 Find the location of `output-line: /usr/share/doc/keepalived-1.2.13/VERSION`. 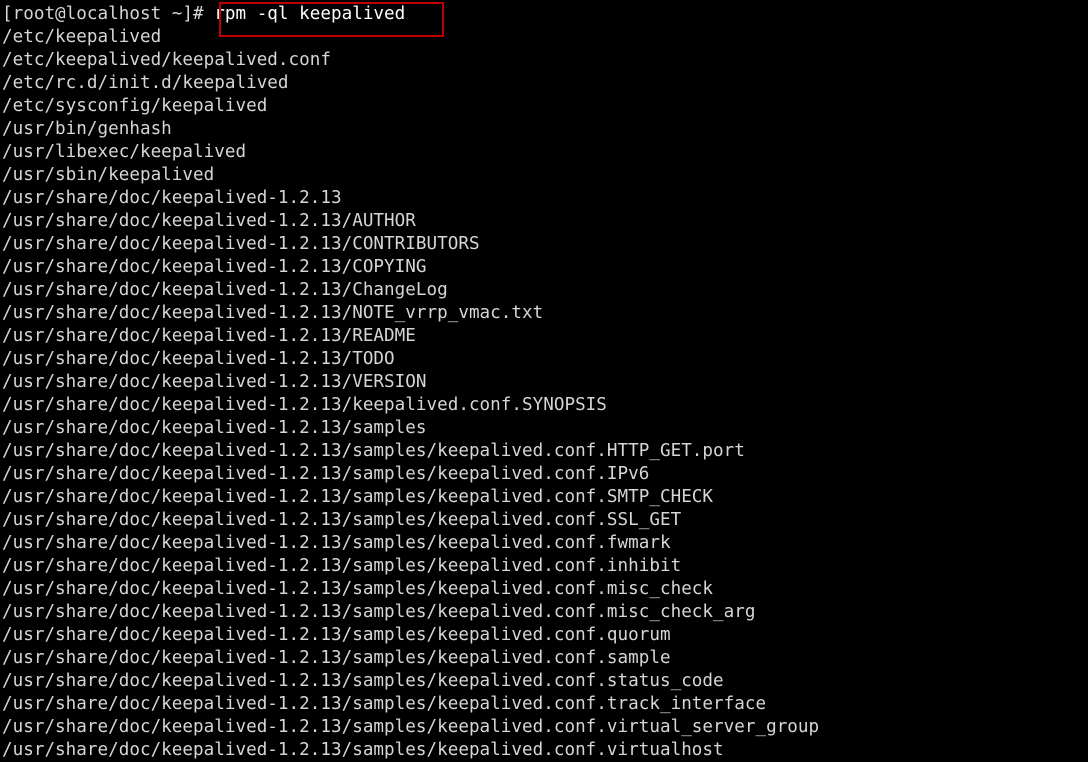

output-line: /usr/share/doc/keepalived-1.2.13/VERSION is located at coordinates (214, 382).